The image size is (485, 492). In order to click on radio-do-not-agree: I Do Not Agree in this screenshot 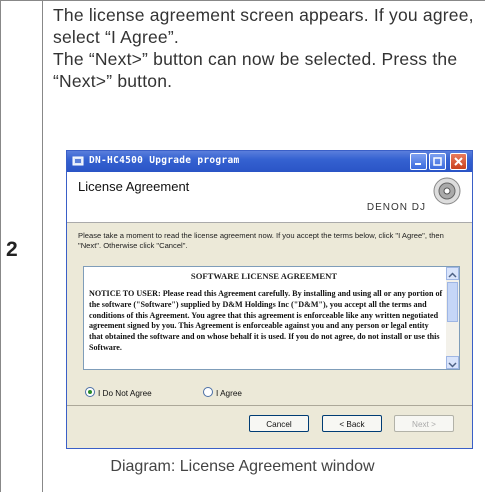, I will do `click(118, 392)`.